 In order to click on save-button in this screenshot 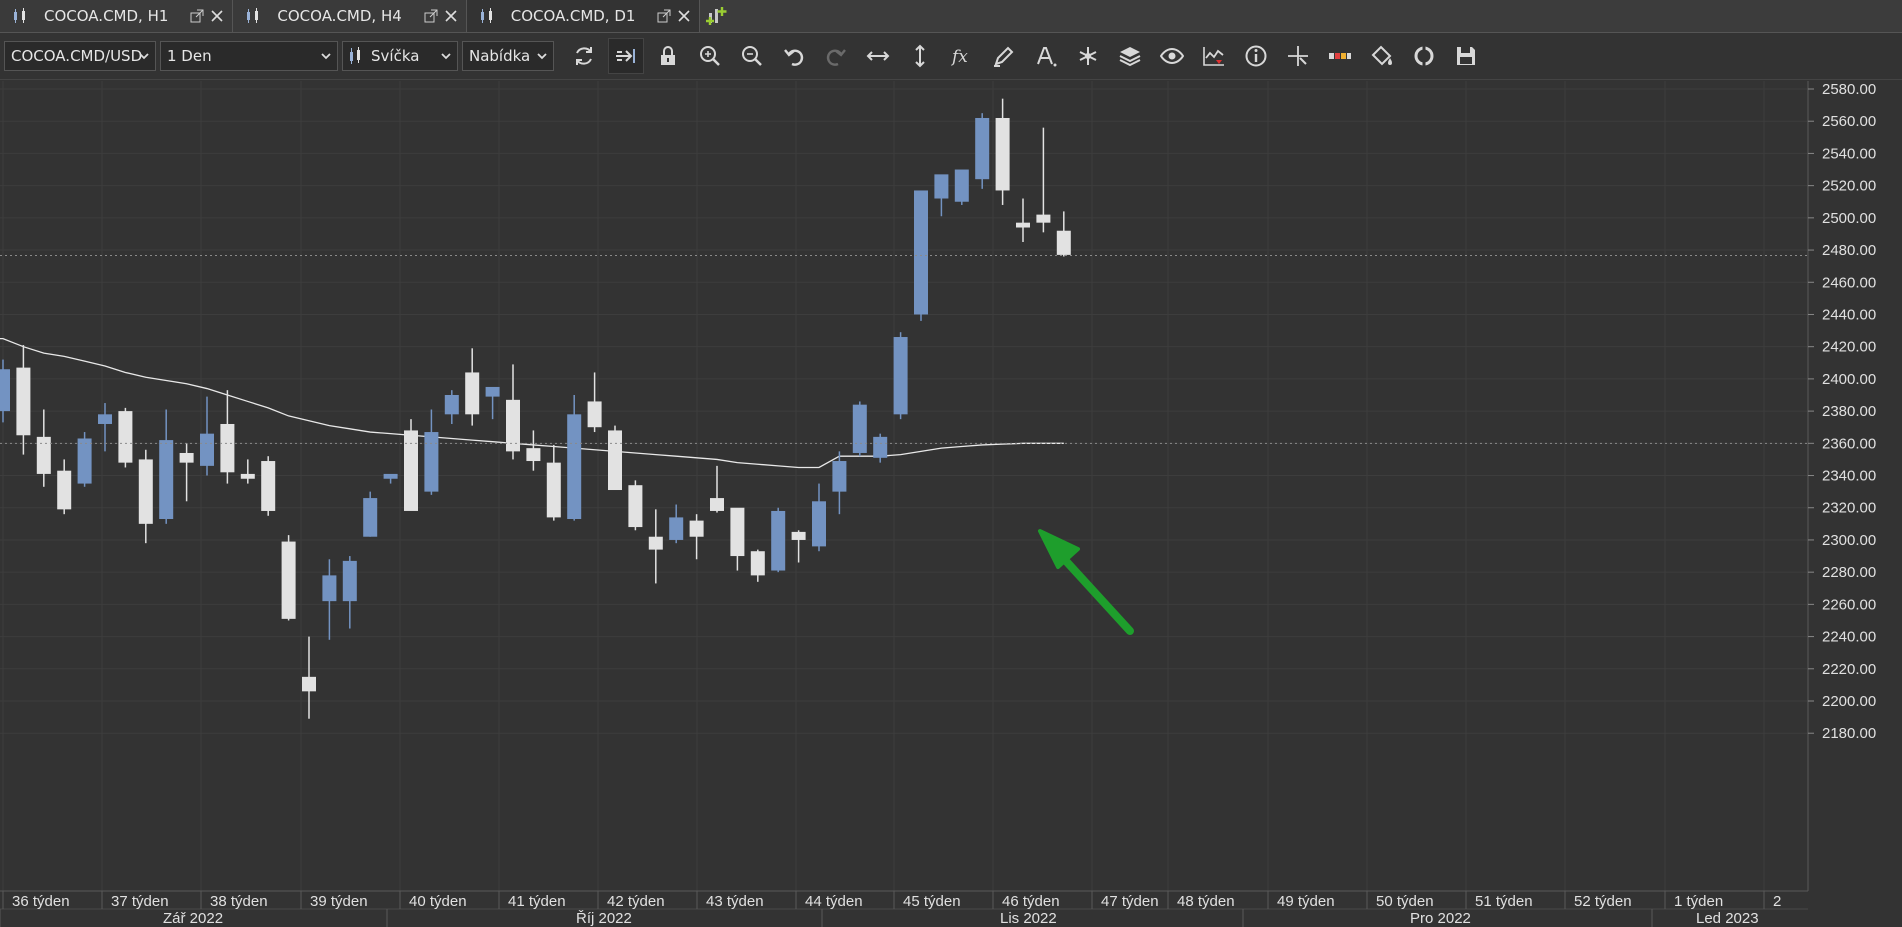, I will do `click(1466, 56)`.